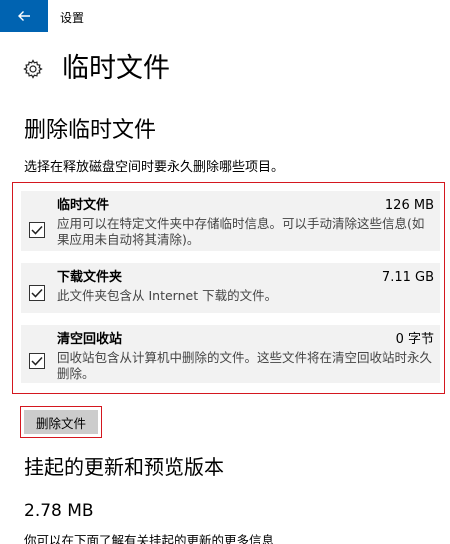 The image size is (450, 544). What do you see at coordinates (116, 68) in the screenshot?
I see `page-title: 临时文件` at bounding box center [116, 68].